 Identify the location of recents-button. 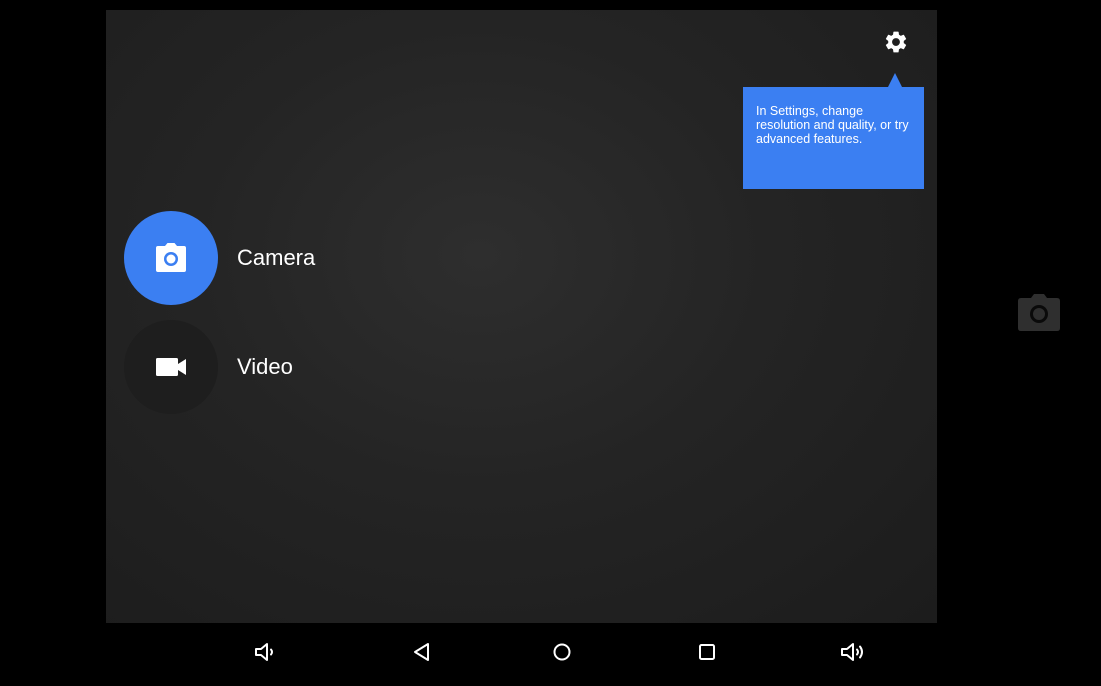
(707, 652).